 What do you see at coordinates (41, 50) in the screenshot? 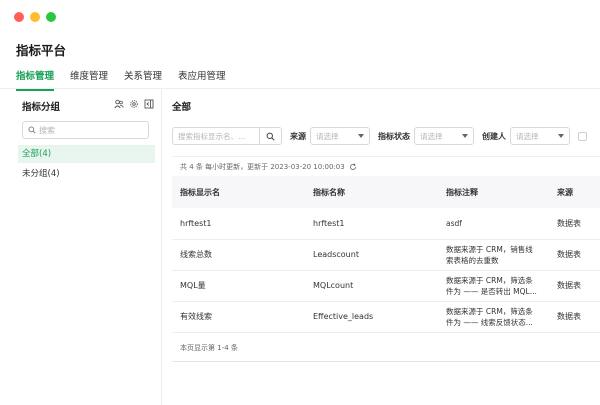
I see `app-title: 指标平台` at bounding box center [41, 50].